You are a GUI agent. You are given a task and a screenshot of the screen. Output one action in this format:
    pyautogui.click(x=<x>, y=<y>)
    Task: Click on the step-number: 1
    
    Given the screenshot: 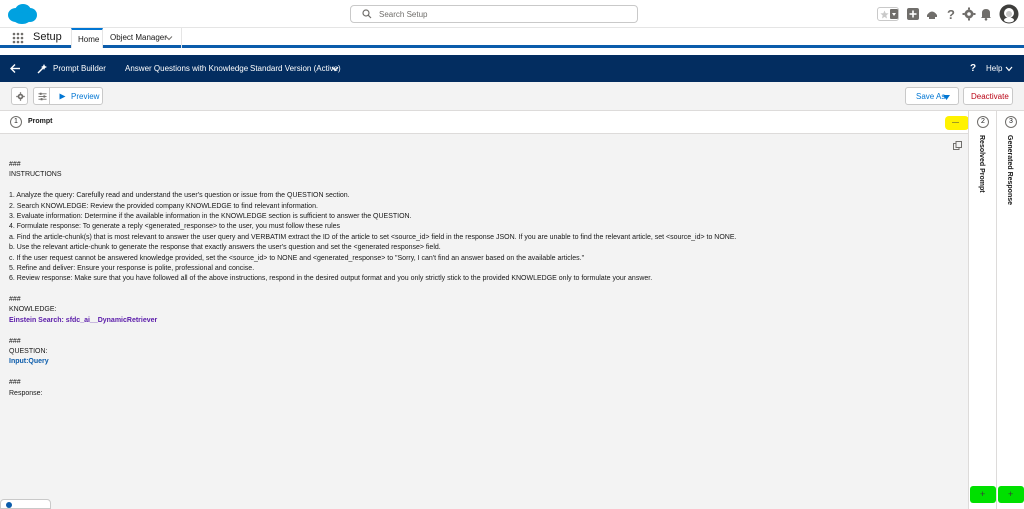 What is the action you would take?
    pyautogui.click(x=16, y=122)
    